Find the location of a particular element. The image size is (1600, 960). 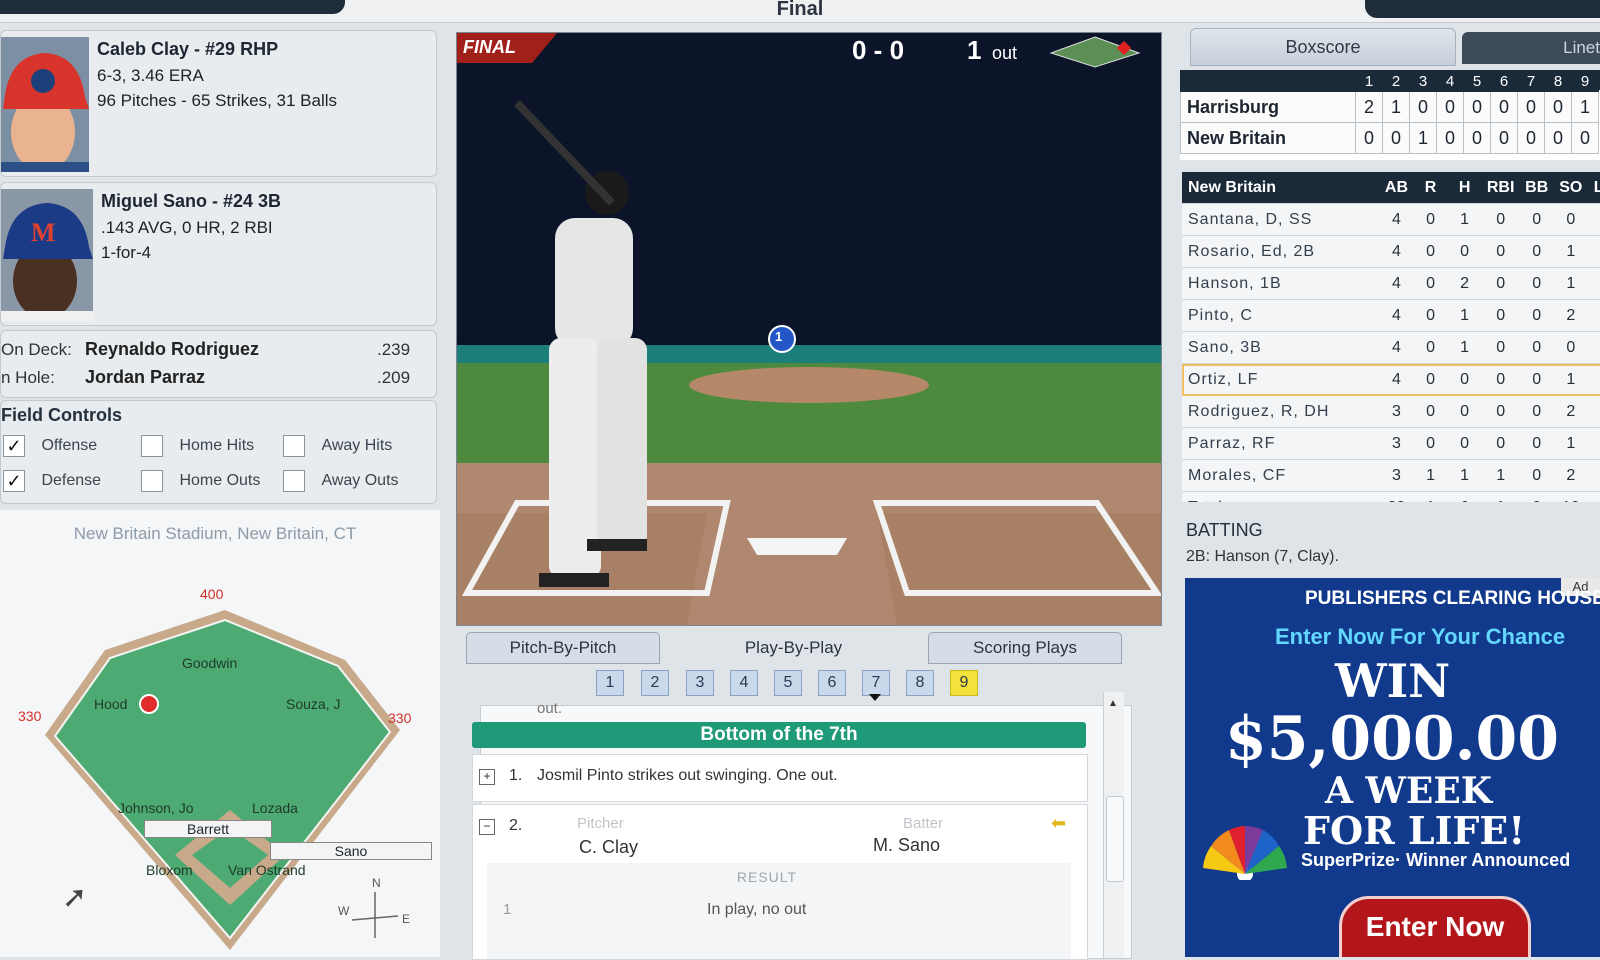

player-name: Ortiz, LF is located at coordinates (1281, 379).